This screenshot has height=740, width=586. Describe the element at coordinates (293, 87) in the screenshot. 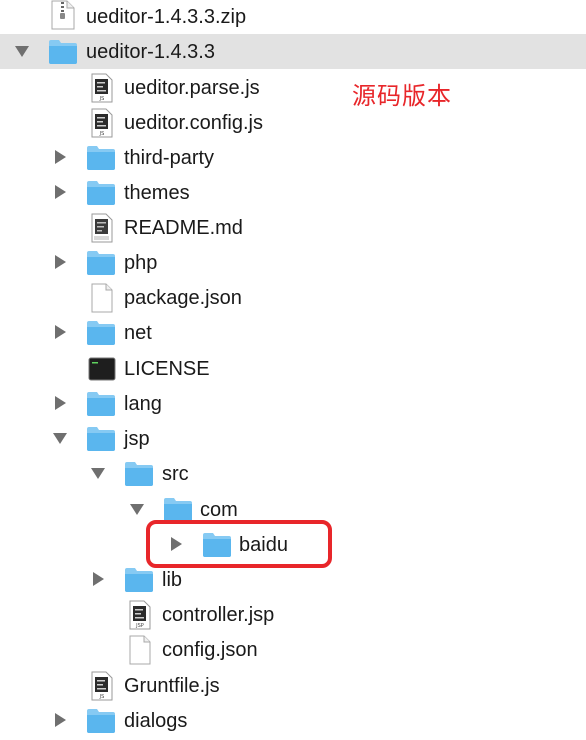

I see `file-row-parse-js: JS ueditor.parse.js` at that location.